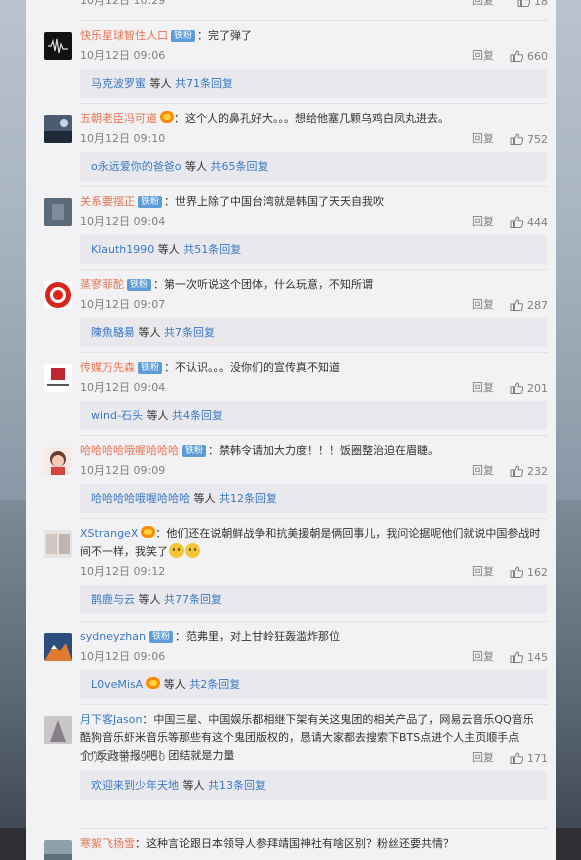 The height and width of the screenshot is (860, 581). I want to click on comment-username: 传媒万先森, so click(107, 367).